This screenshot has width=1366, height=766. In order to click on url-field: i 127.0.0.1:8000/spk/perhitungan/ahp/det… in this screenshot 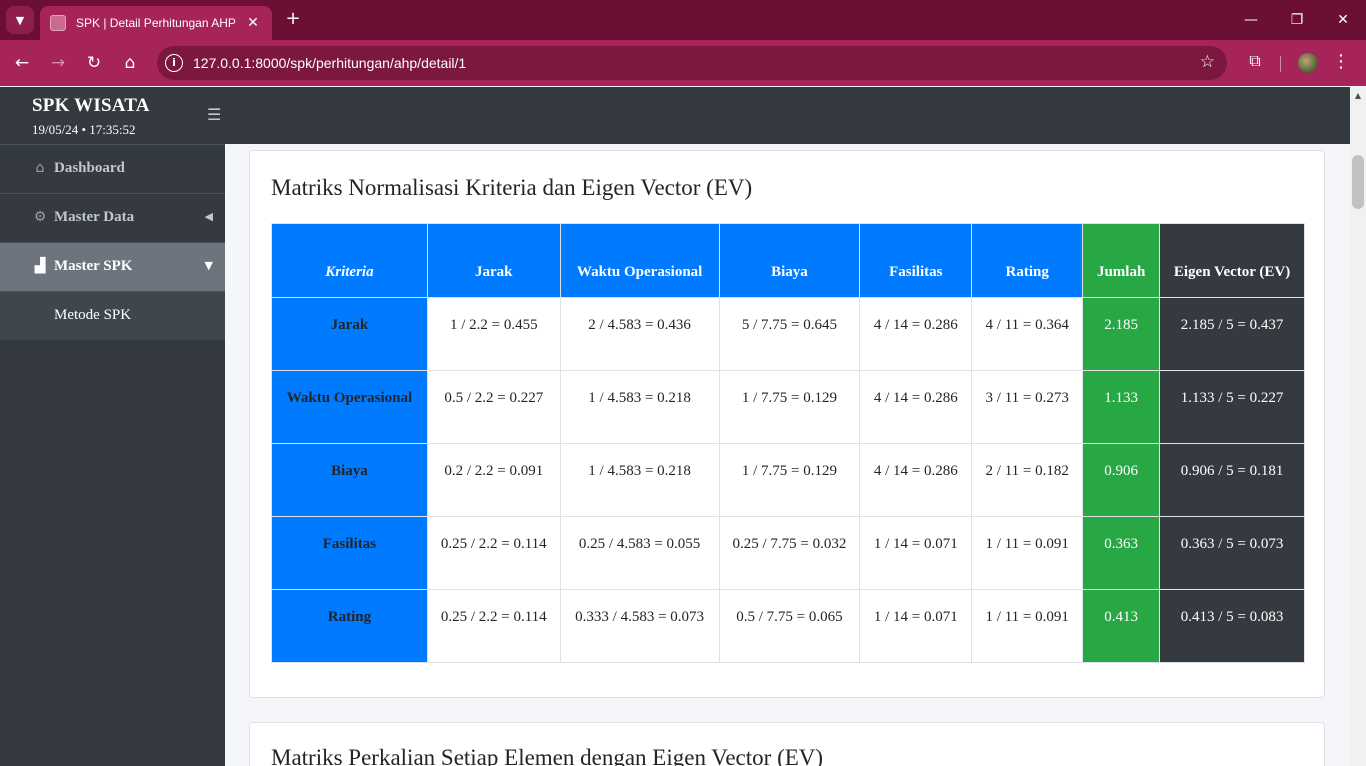, I will do `click(692, 63)`.